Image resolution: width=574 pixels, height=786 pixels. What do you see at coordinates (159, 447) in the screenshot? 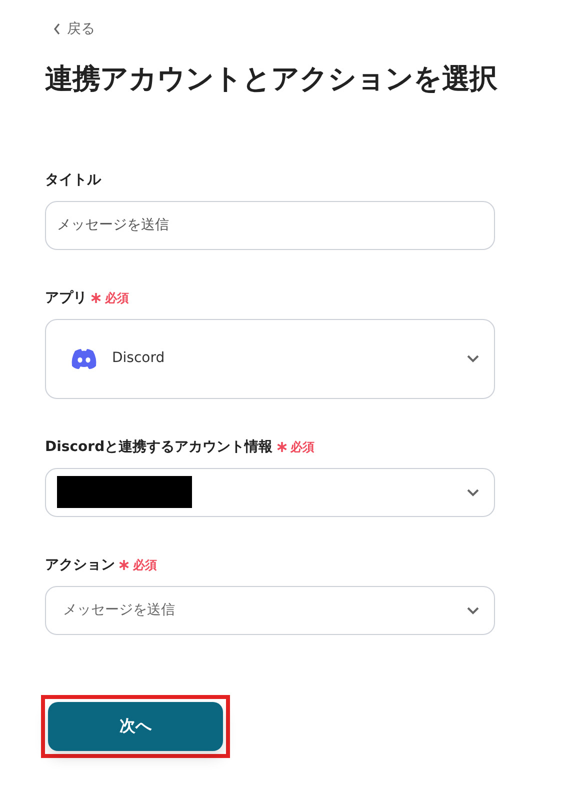
I see `field-label: Discordと連携するアカウント情報` at bounding box center [159, 447].